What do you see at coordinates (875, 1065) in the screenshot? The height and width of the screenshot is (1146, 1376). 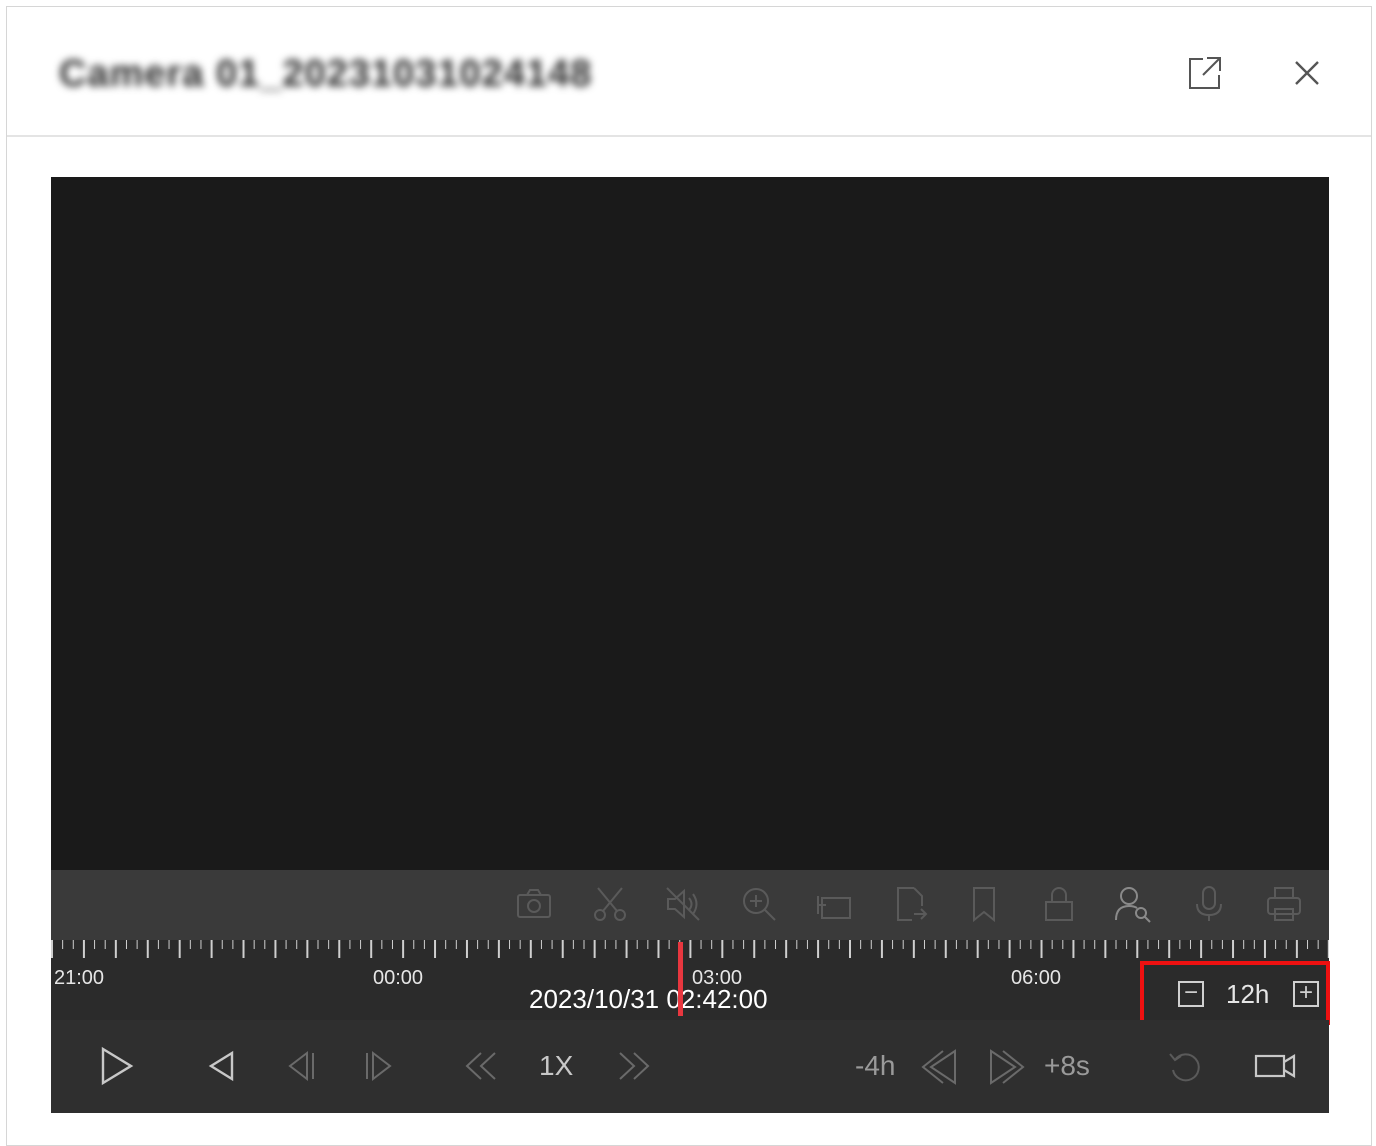 I see `skip-back-label: -4h` at bounding box center [875, 1065].